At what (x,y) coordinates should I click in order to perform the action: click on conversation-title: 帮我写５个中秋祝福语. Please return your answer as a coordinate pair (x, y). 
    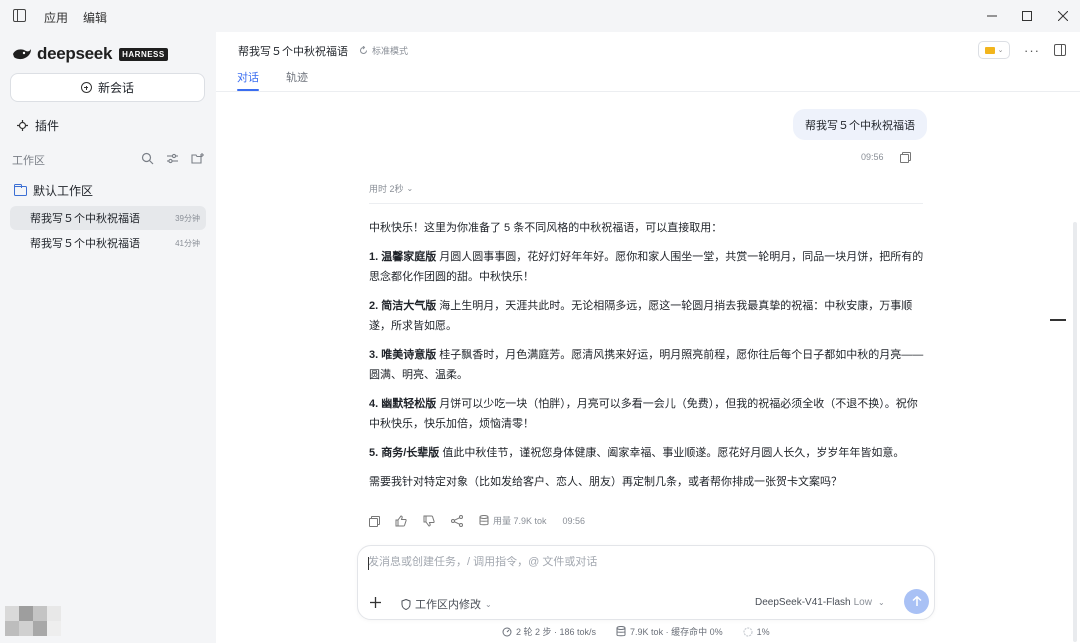
    Looking at the image, I should click on (293, 52).